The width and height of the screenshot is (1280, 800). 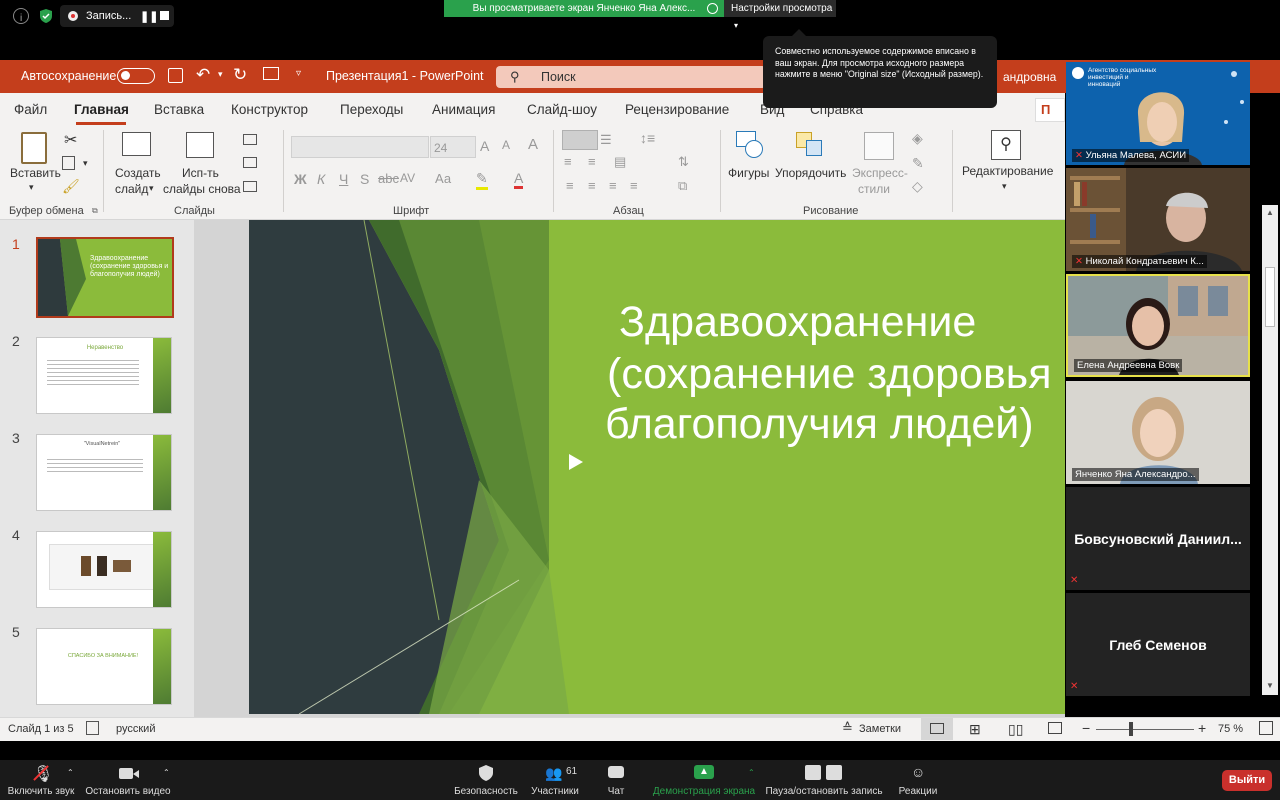 I want to click on participant-tile-3-active-speaker: Елена Андреевна Вовк, so click(x=1158, y=325).